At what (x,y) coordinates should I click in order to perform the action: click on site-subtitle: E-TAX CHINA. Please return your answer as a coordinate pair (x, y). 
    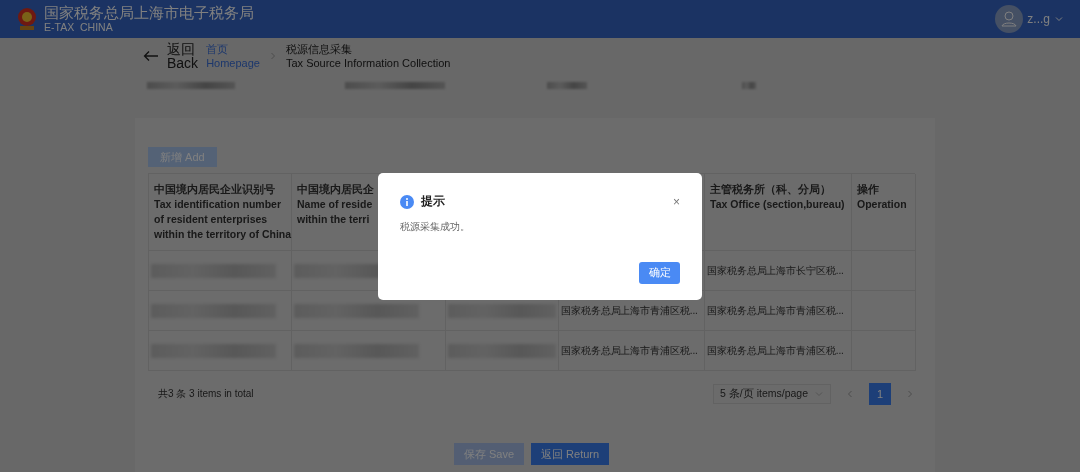
    Looking at the image, I should click on (79, 27).